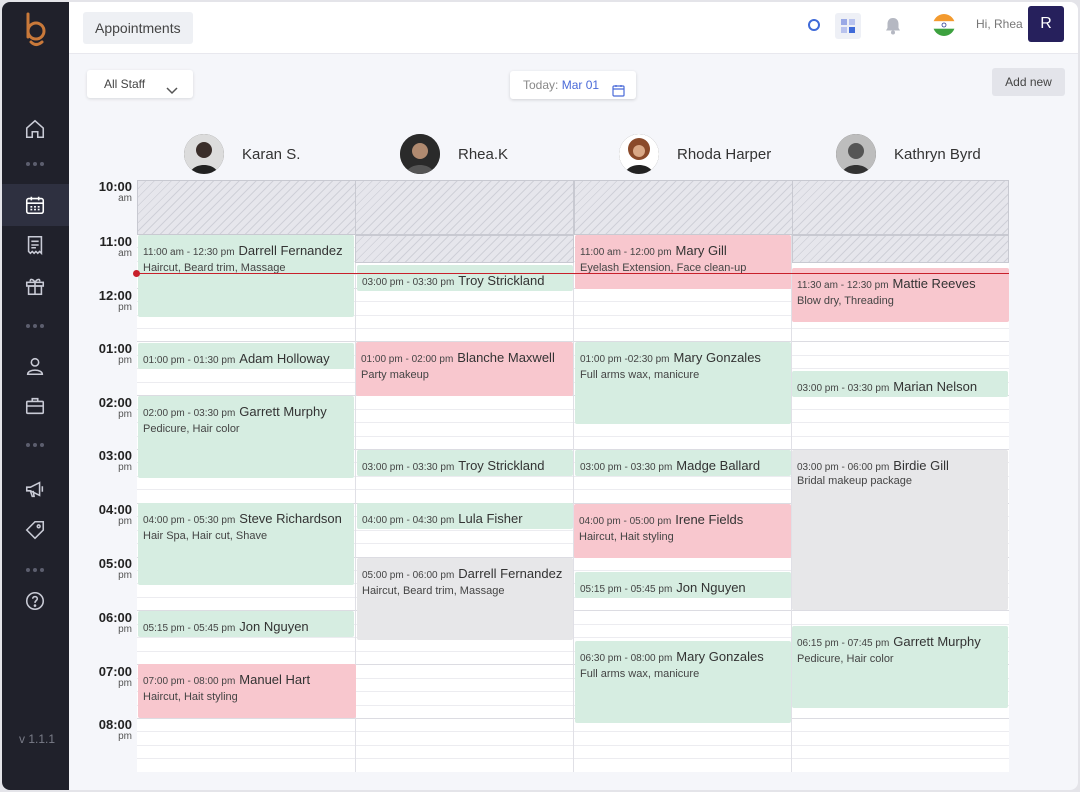 The height and width of the screenshot is (792, 1080). Describe the element at coordinates (115, 729) in the screenshot. I see `time-label: 08:00 pm` at that location.